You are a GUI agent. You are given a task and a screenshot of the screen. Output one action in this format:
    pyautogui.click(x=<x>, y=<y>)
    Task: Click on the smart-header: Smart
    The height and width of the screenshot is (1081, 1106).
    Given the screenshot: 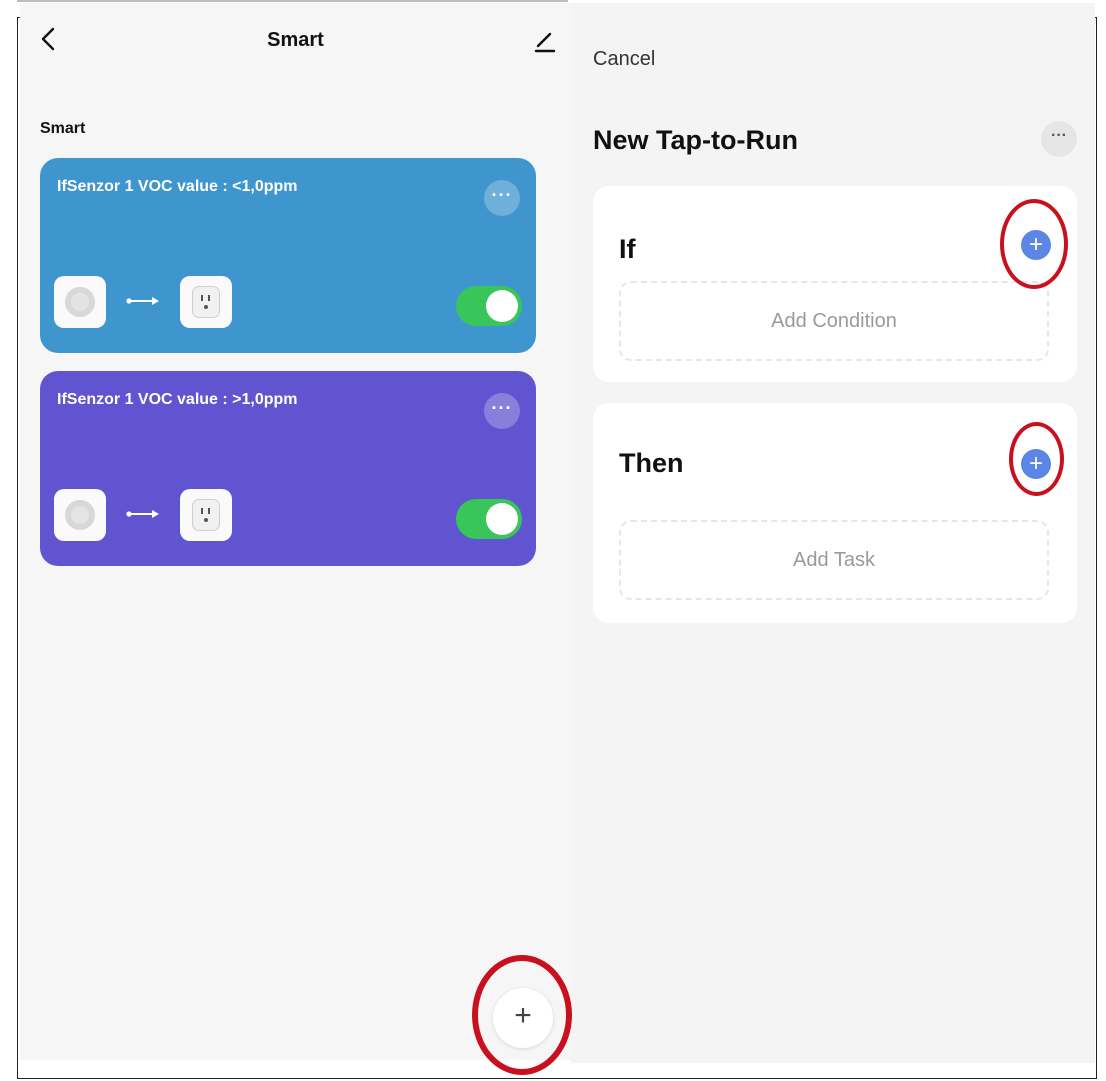 What is the action you would take?
    pyautogui.click(x=295, y=42)
    